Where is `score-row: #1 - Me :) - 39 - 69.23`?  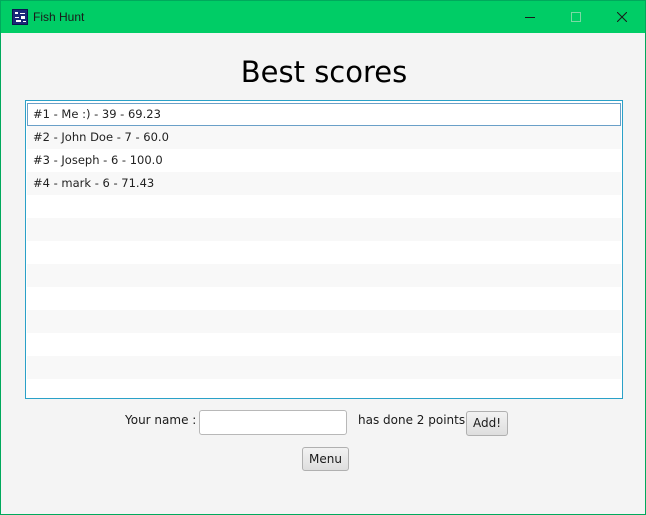 score-row: #1 - Me :) - 39 - 69.23 is located at coordinates (324, 114).